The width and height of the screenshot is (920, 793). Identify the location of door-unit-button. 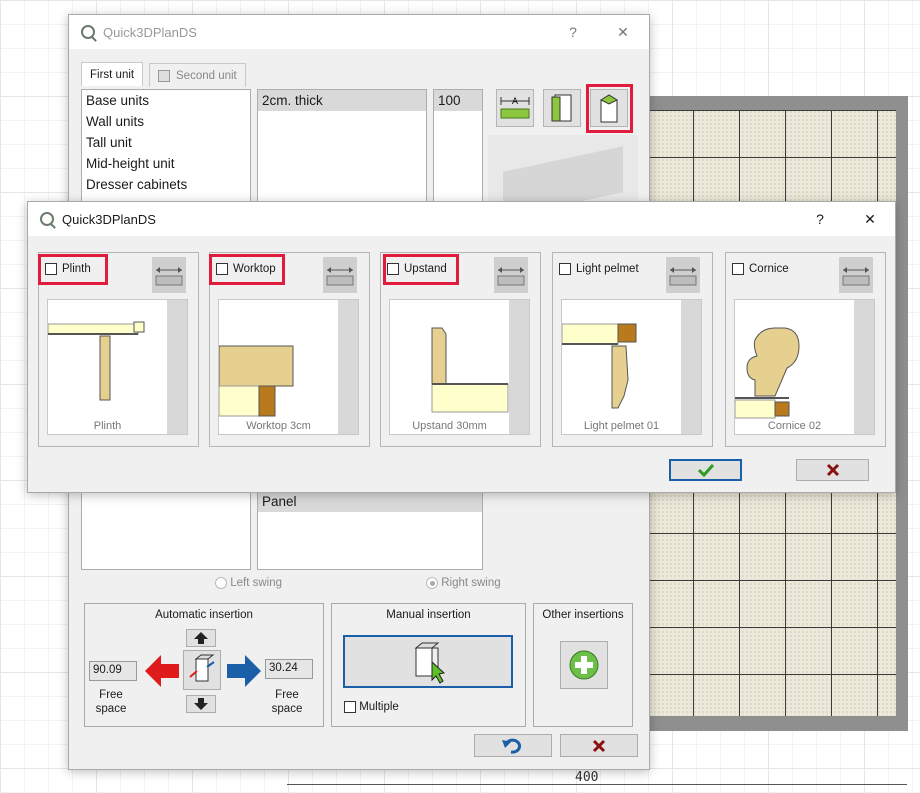
(562, 108).